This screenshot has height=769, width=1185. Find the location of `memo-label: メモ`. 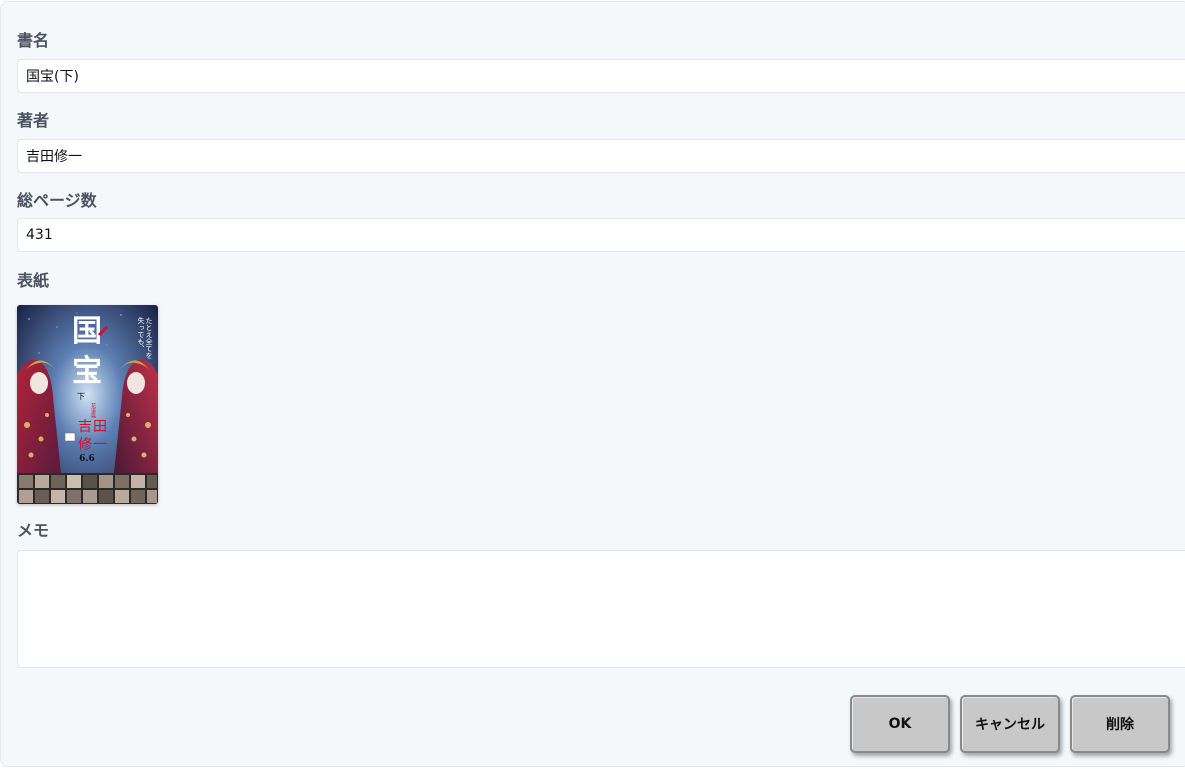

memo-label: メモ is located at coordinates (33, 530).